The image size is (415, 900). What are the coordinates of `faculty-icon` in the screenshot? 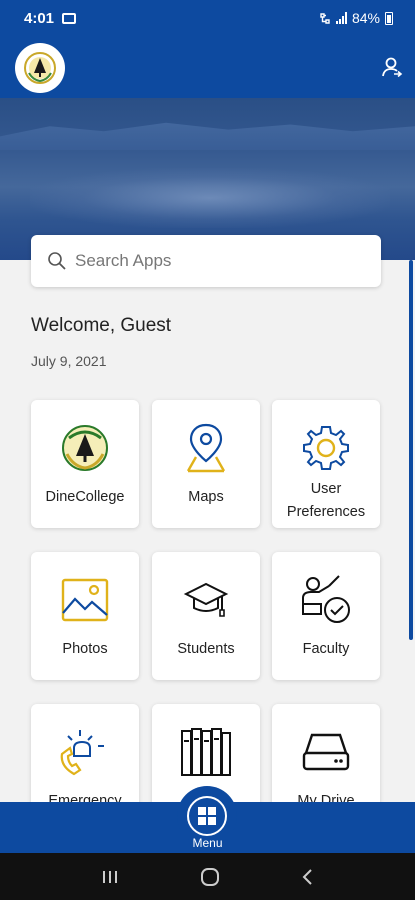 It's located at (326, 599).